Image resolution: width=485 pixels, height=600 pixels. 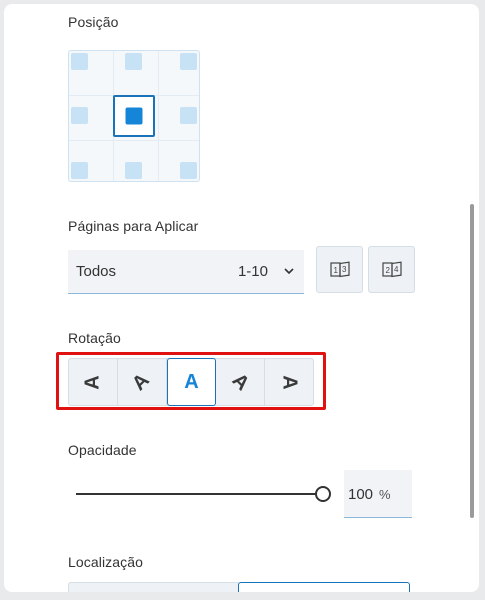 I want to click on position-bottom-left, so click(x=90, y=159).